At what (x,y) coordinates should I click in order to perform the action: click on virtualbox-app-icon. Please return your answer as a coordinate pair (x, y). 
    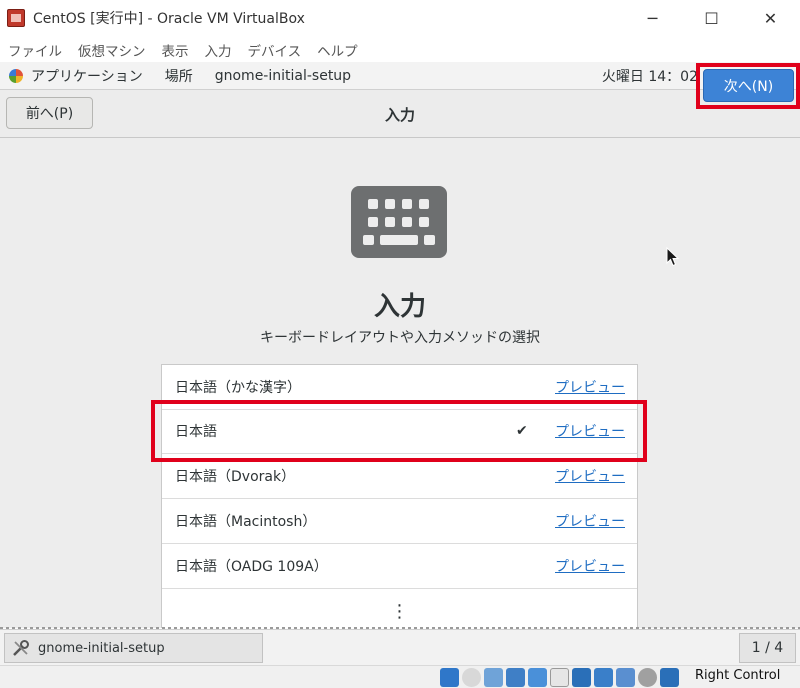
    Looking at the image, I should click on (16, 18).